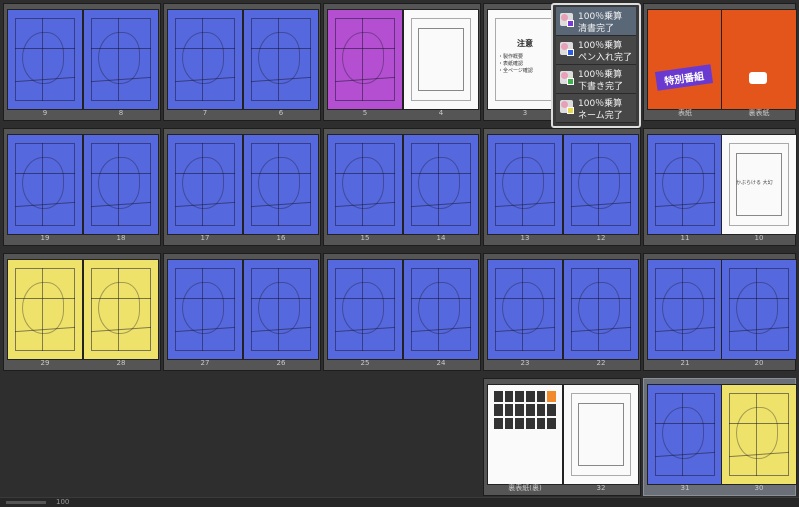 This screenshot has width=799, height=507. What do you see at coordinates (601, 488) in the screenshot?
I see `page-number: 32` at bounding box center [601, 488].